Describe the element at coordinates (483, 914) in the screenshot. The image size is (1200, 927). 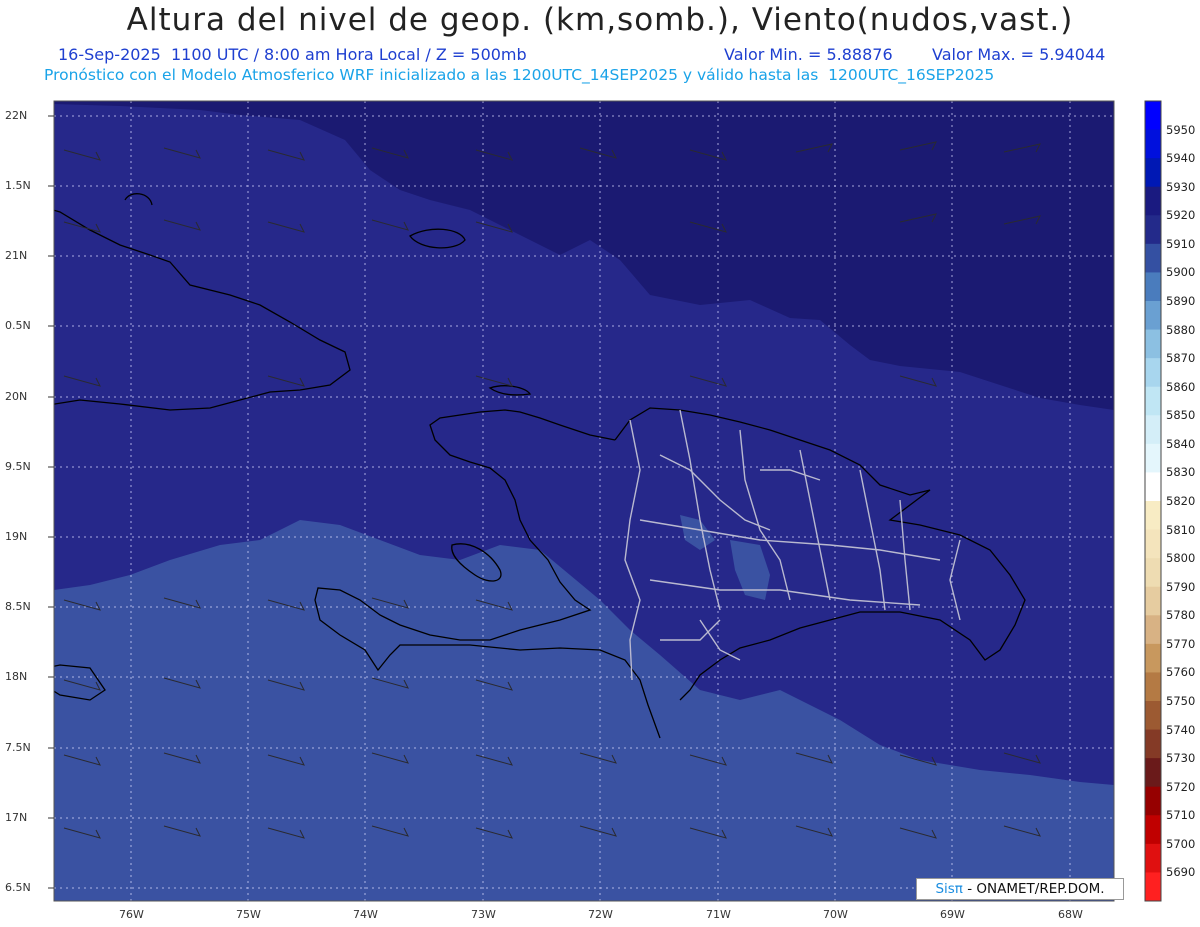
I see `x-label: 73W` at that location.